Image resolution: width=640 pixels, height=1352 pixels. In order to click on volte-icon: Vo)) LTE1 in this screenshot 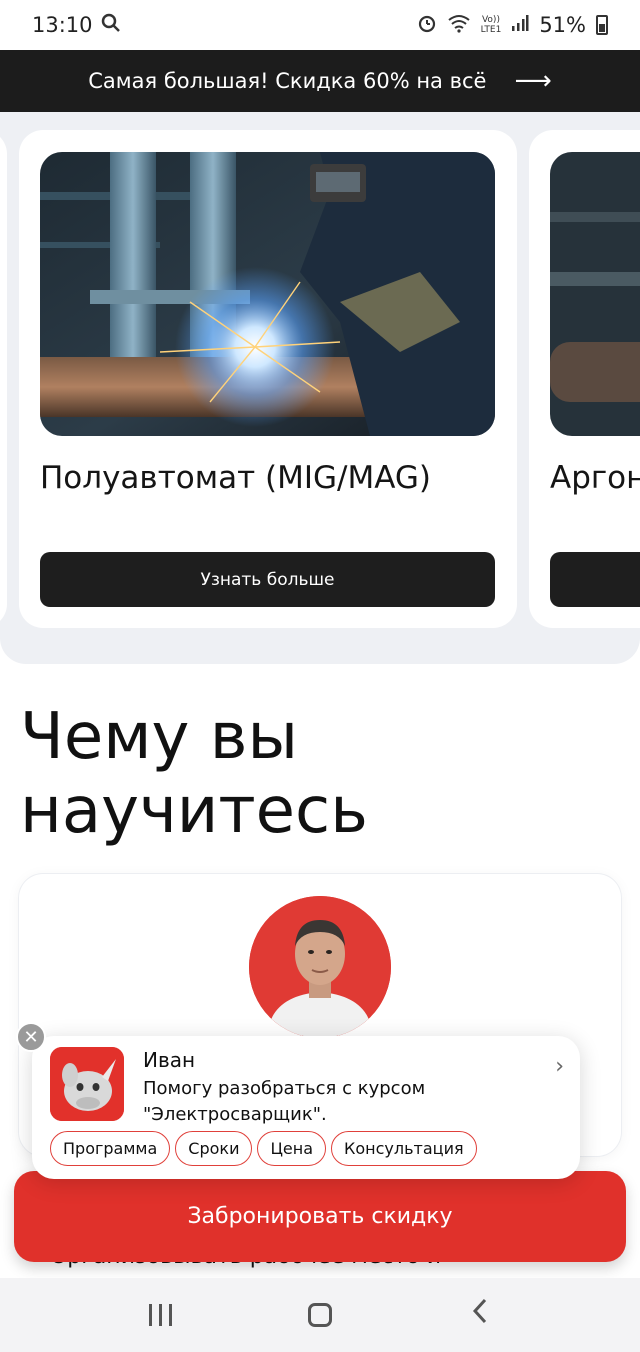, I will do `click(491, 25)`.